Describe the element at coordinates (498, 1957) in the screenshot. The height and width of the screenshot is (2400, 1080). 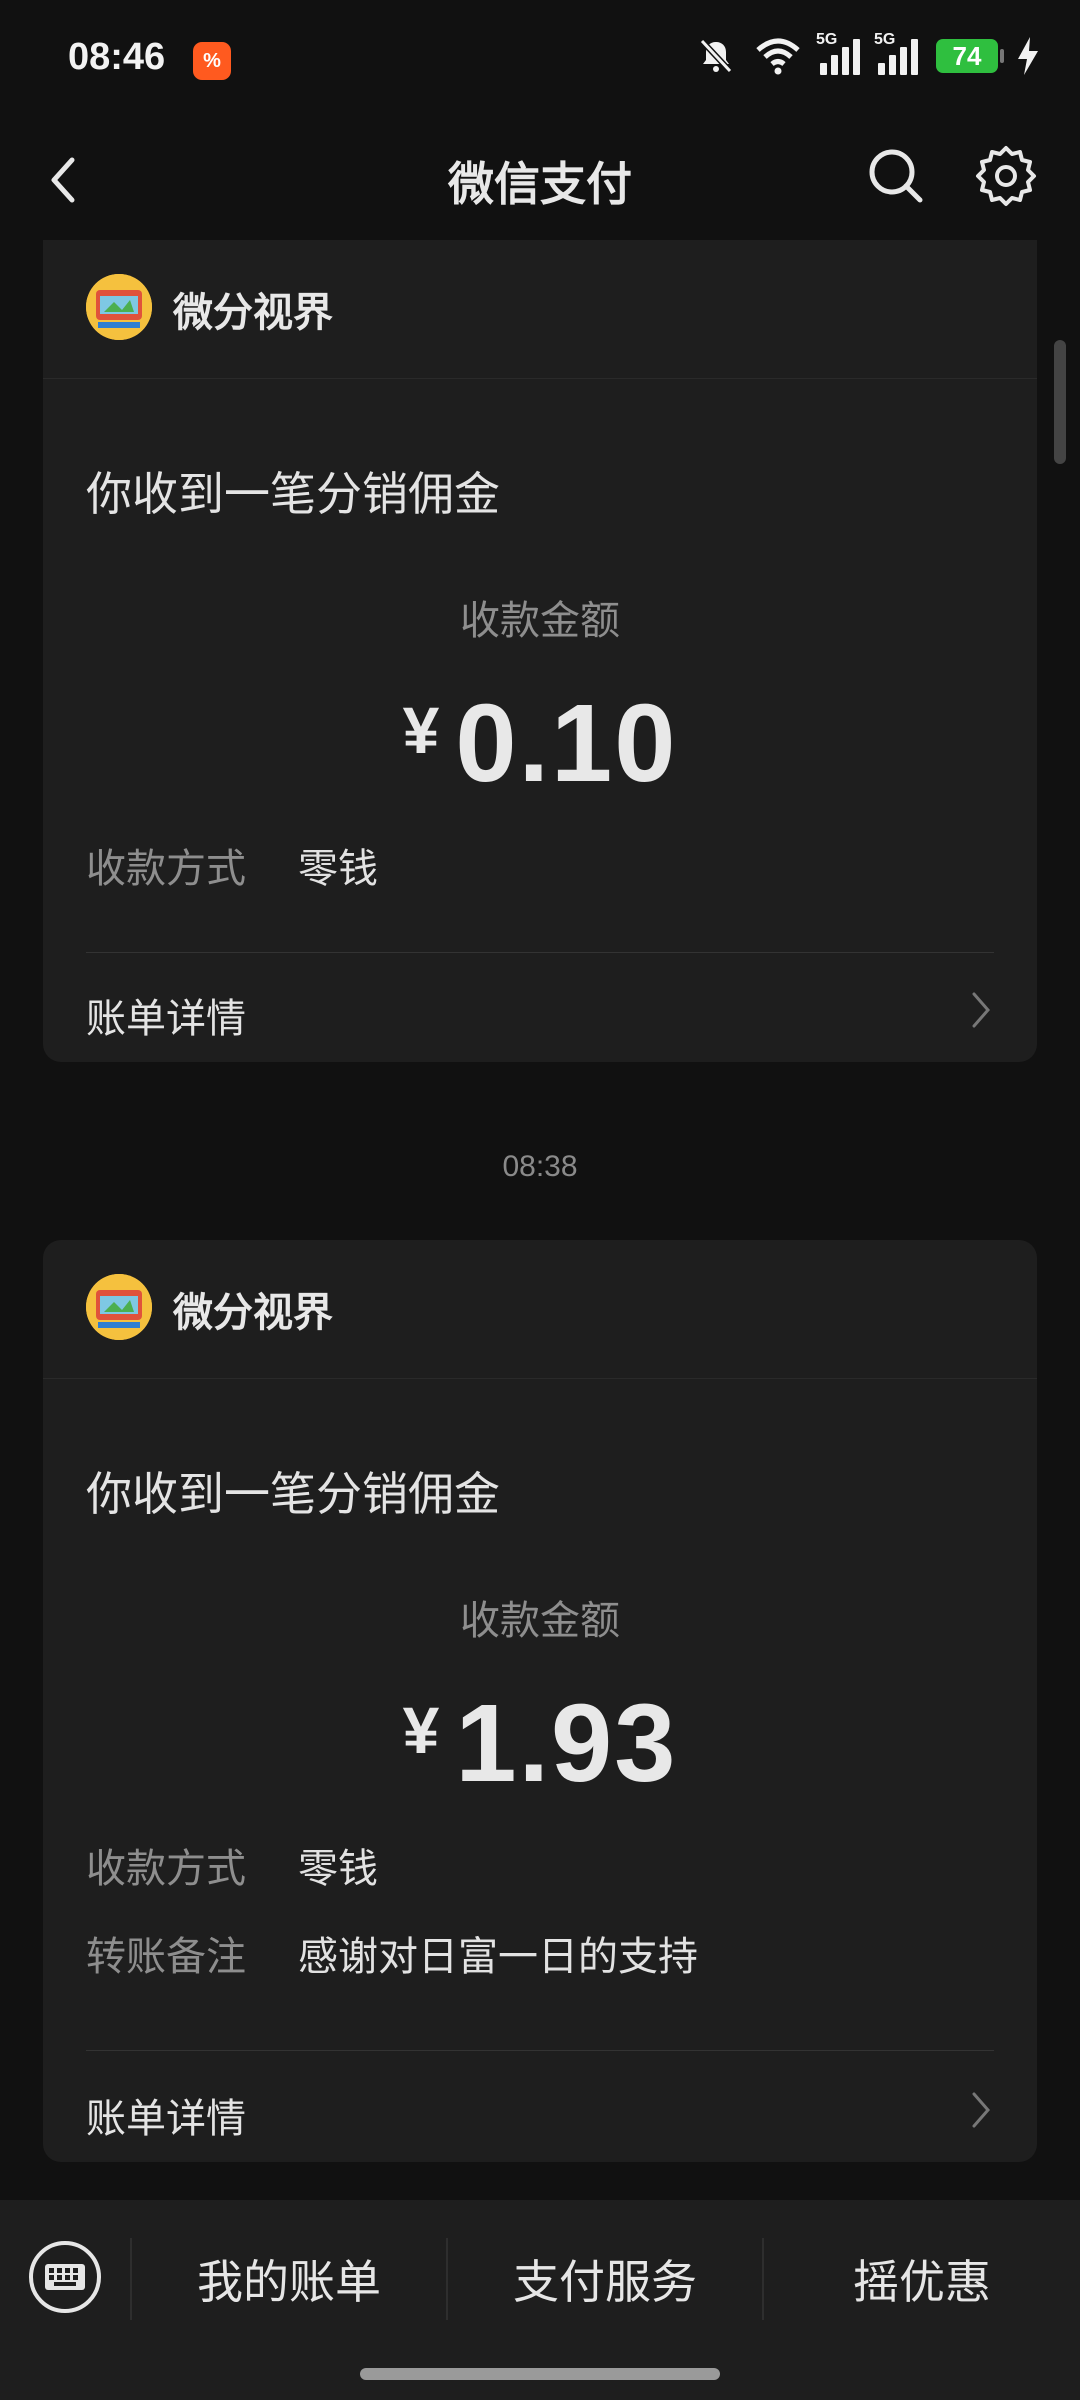
I see `field-value: 感谢对日富一日的支持` at that location.